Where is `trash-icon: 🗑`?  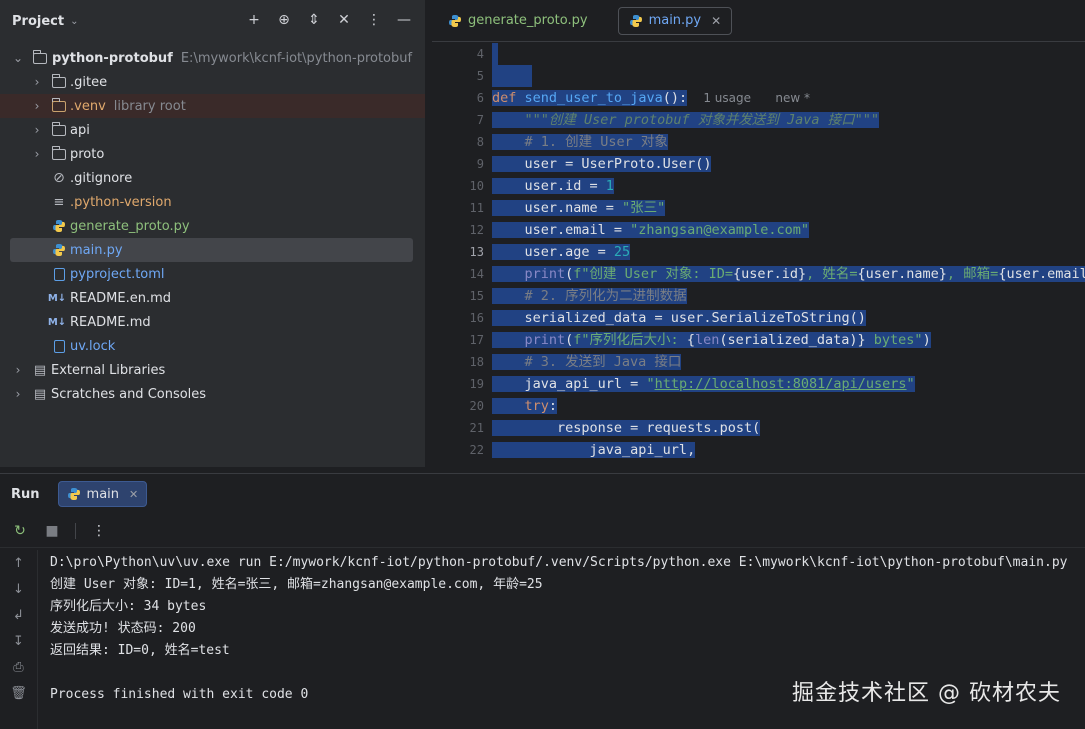 trash-icon: 🗑 is located at coordinates (18, 693).